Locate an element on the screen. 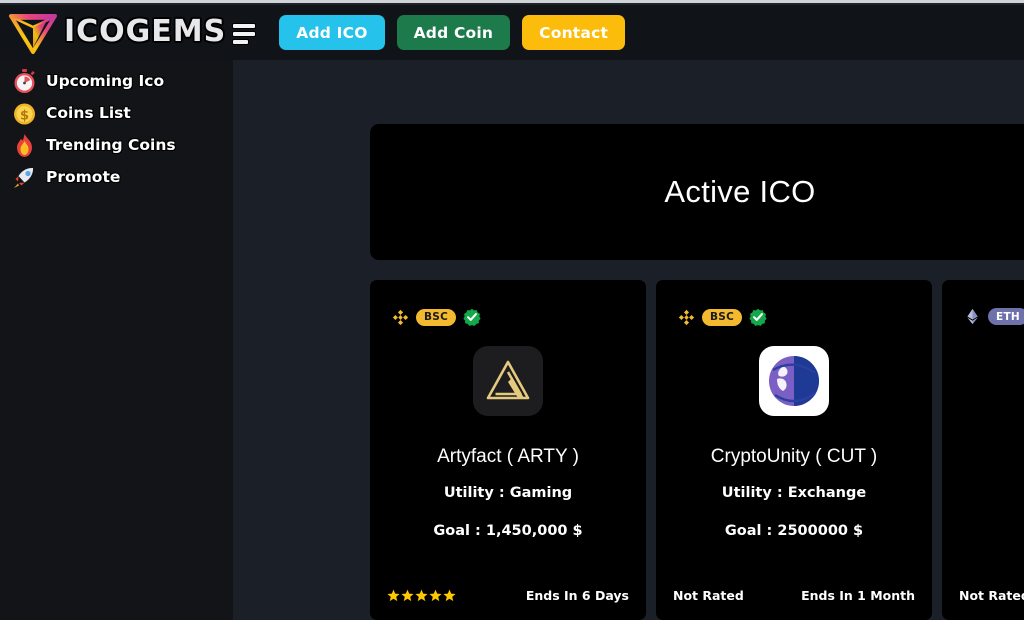 The width and height of the screenshot is (1024, 620). sidebar-item-label: Upcoming Ico is located at coordinates (105, 81).